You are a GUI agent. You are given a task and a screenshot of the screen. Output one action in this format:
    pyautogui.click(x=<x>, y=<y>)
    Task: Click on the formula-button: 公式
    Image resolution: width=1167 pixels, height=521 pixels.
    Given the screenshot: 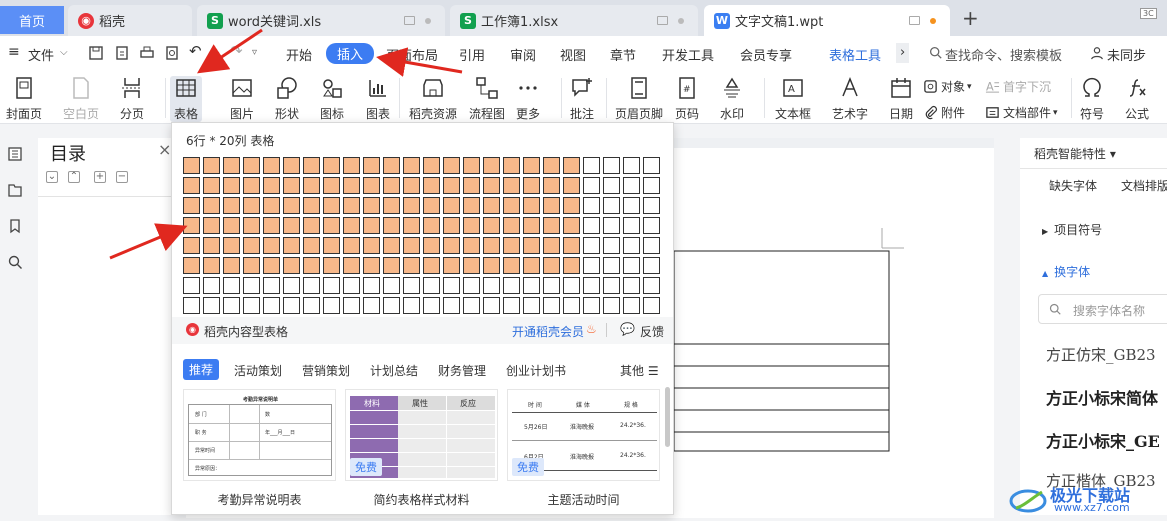 What is the action you would take?
    pyautogui.click(x=1137, y=99)
    